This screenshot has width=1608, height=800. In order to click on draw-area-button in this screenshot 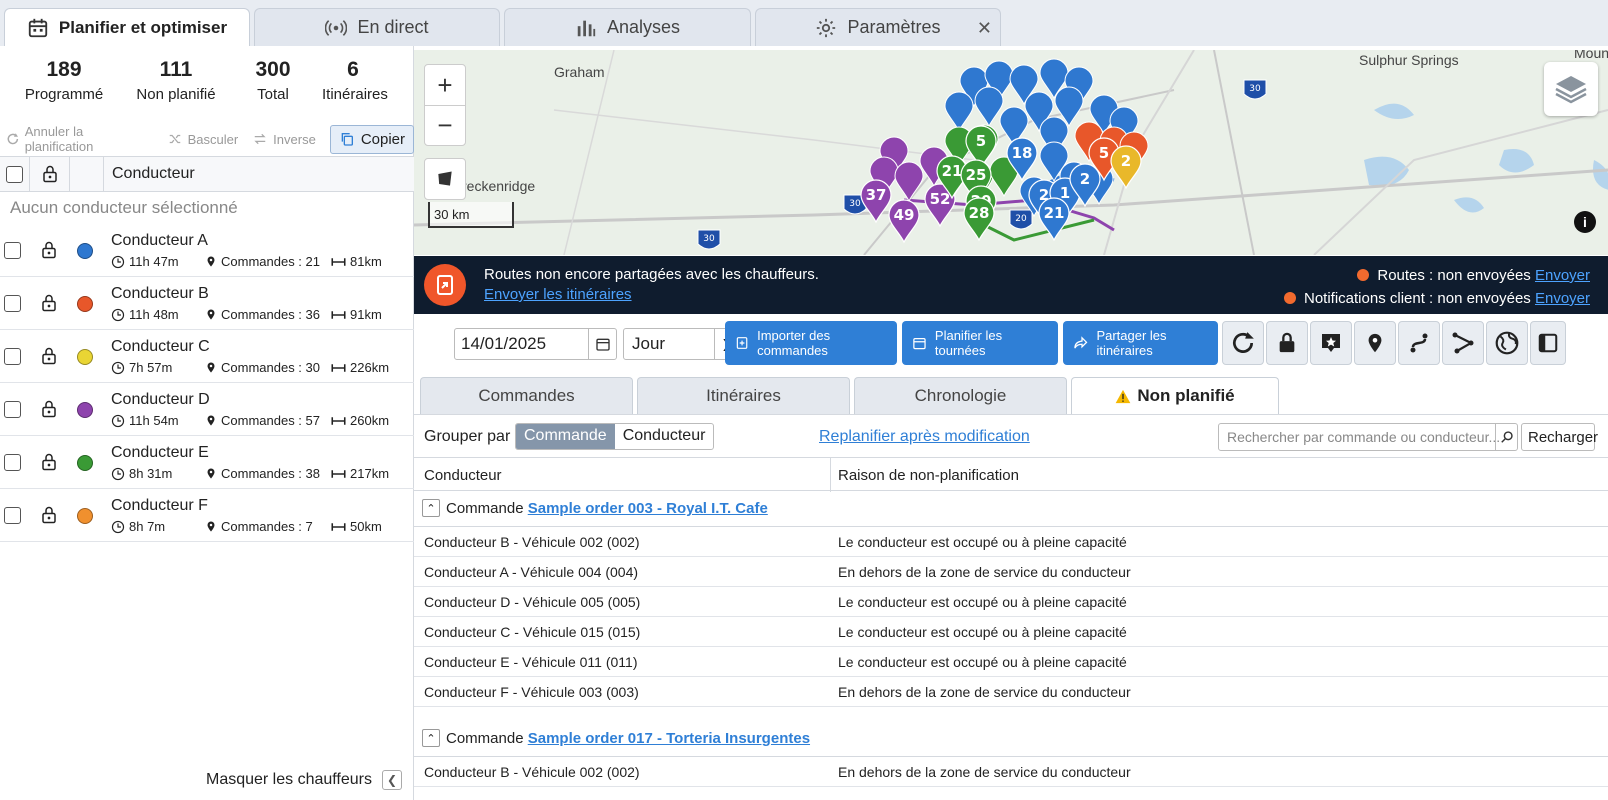, I will do `click(445, 179)`.